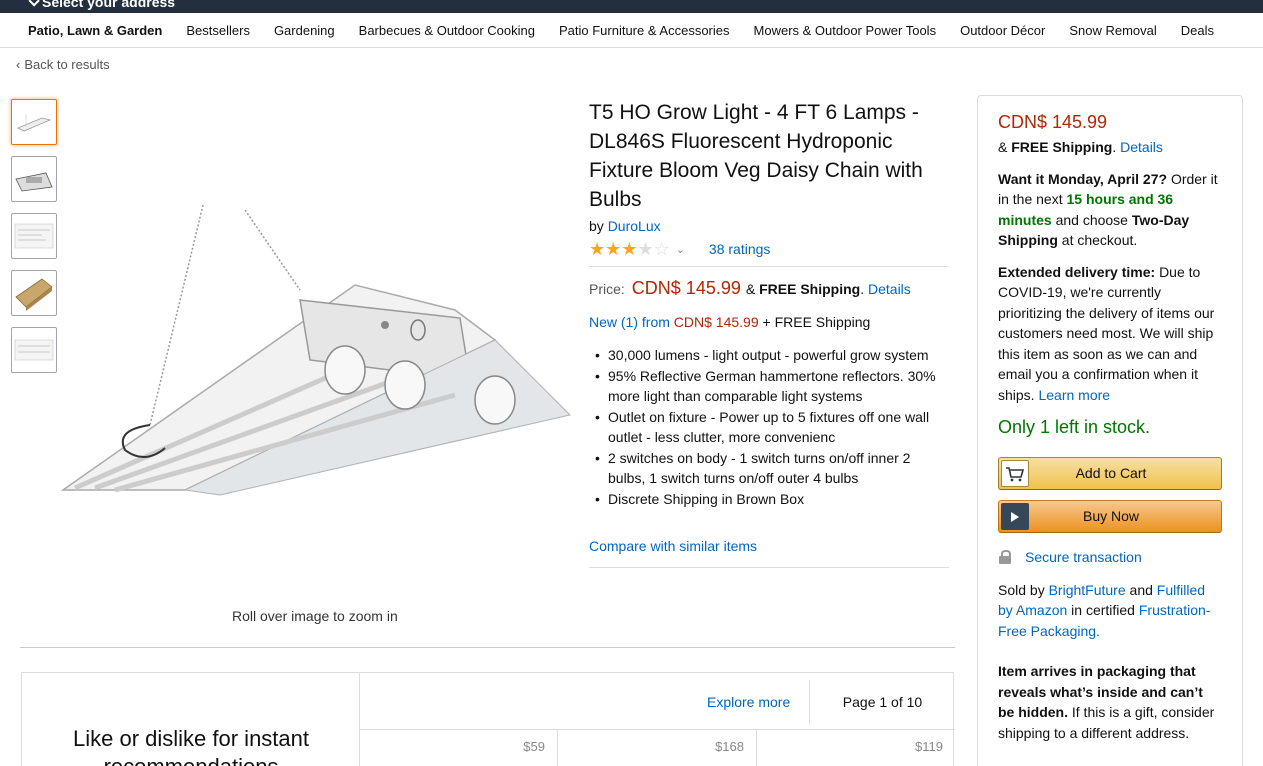  Describe the element at coordinates (882, 702) in the screenshot. I see `page-indicator: Page 1 of 10` at that location.